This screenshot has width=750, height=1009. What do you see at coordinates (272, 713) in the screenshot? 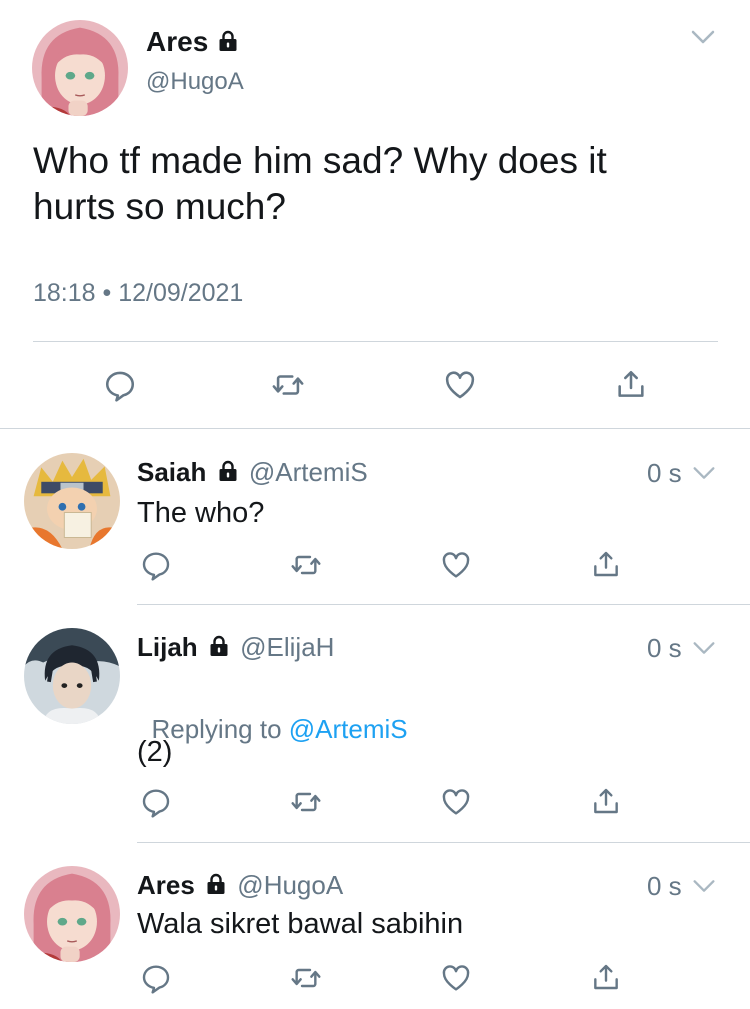
I see `replying-to-line: Replying to @ArtemiS` at bounding box center [272, 713].